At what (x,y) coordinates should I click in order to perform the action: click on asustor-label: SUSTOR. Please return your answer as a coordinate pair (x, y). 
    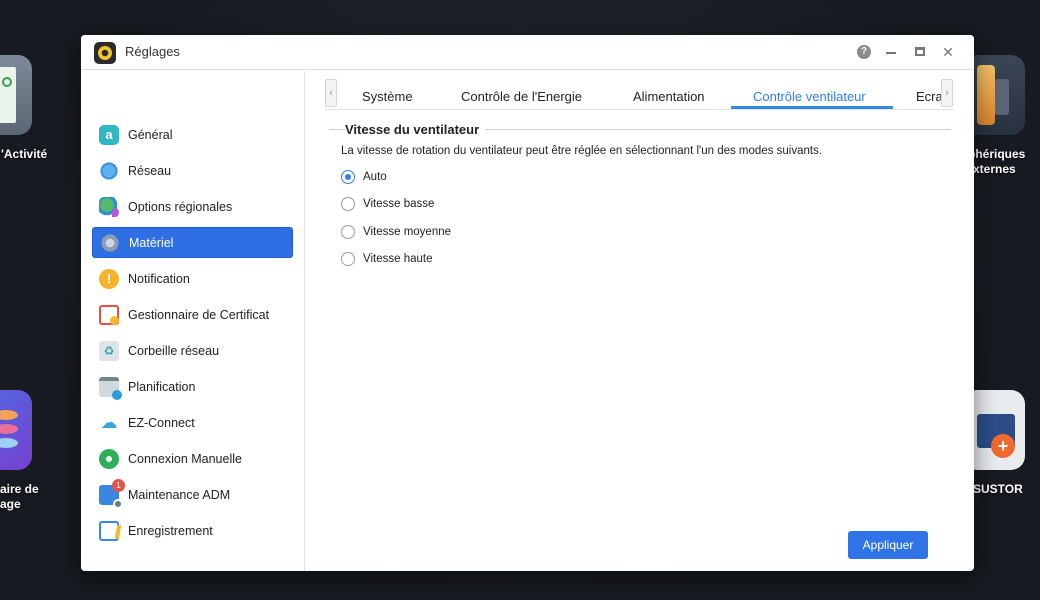
    Looking at the image, I should click on (998, 489).